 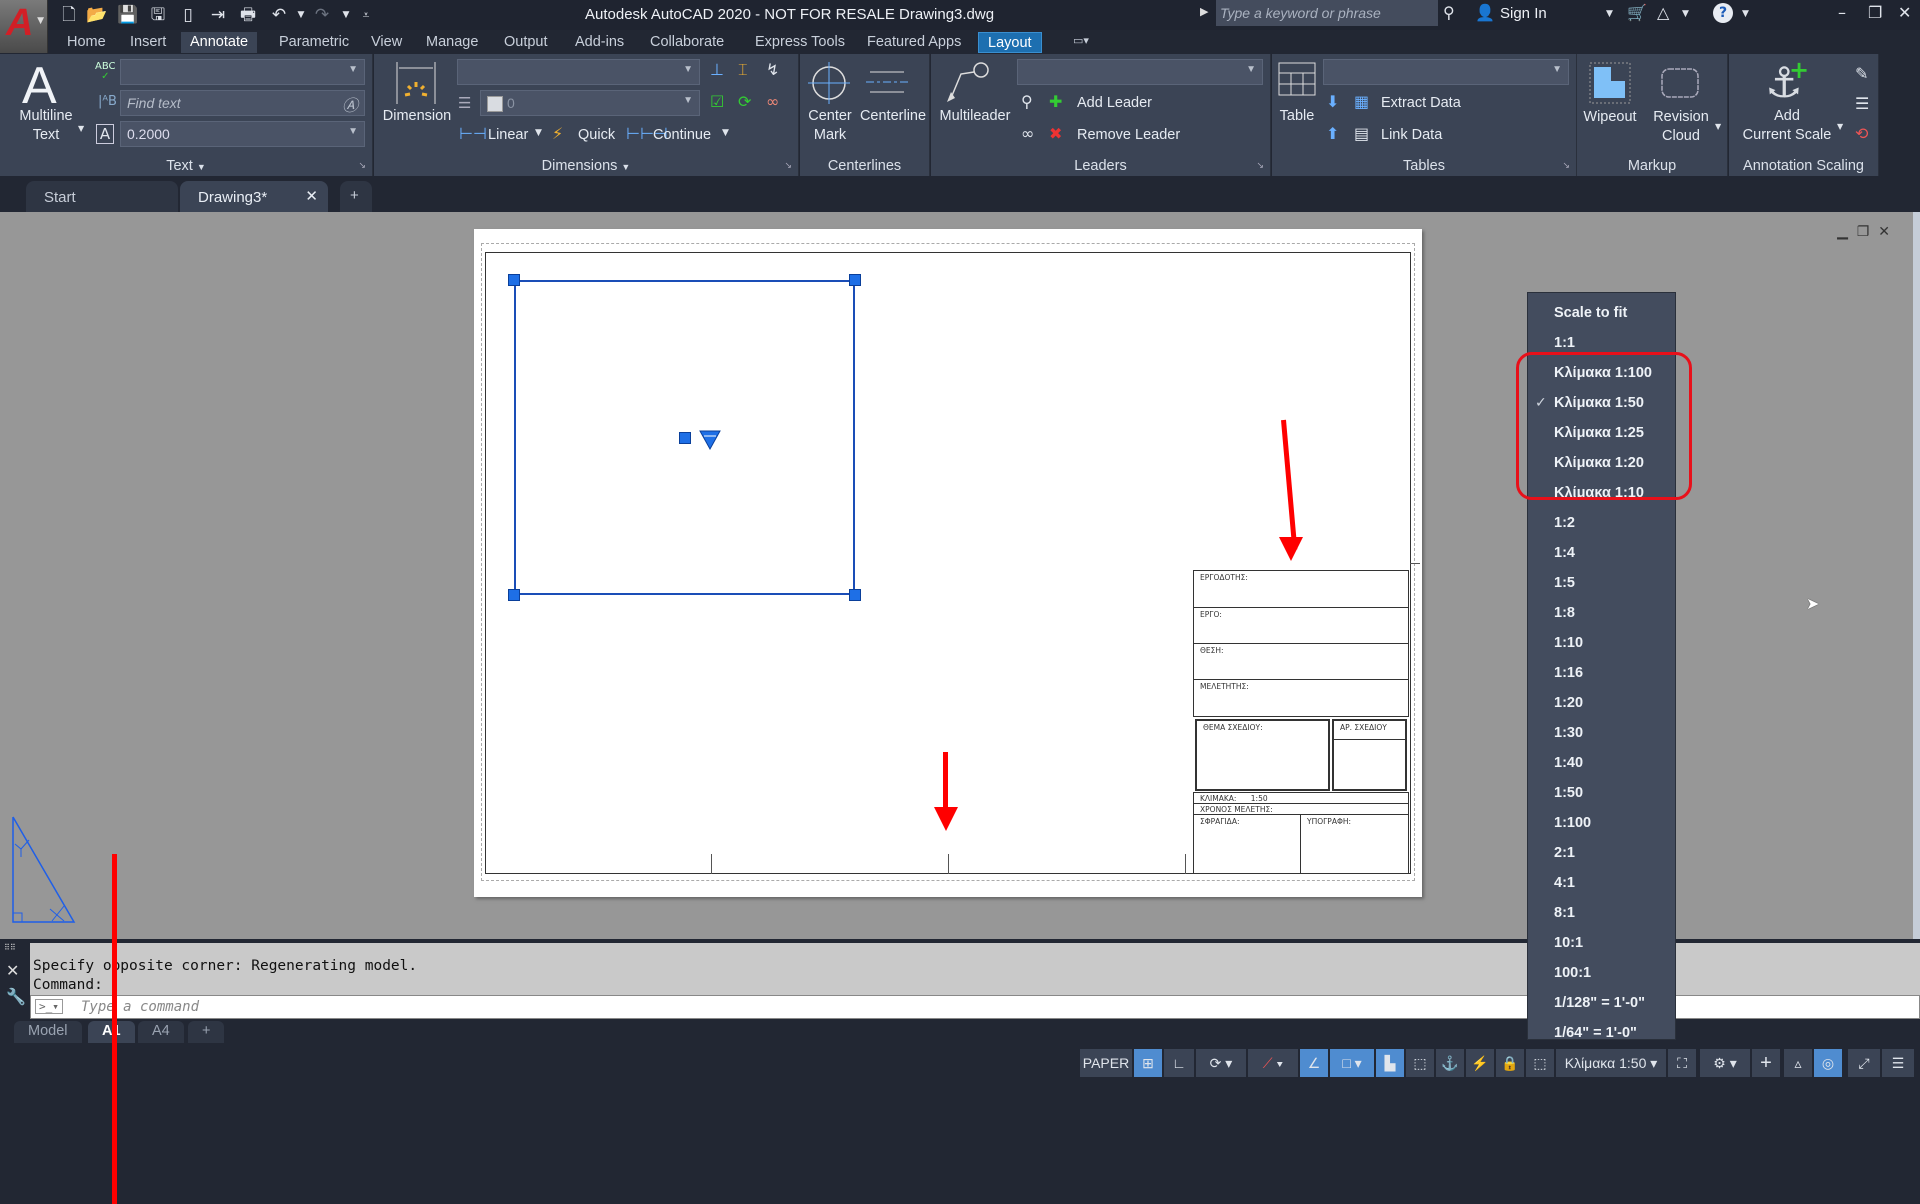 What do you see at coordinates (1787, 126) in the screenshot?
I see `add-current-scale-button: Add Current Scale` at bounding box center [1787, 126].